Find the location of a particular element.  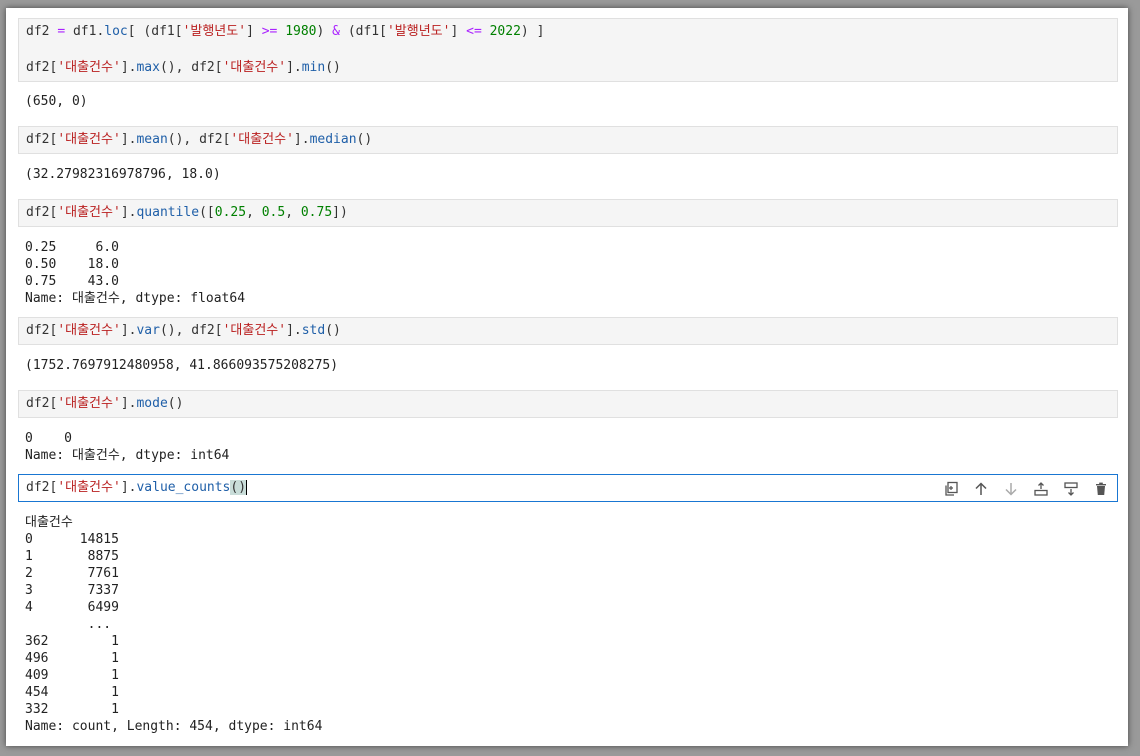

output-line: (650, 0) is located at coordinates (56, 101).